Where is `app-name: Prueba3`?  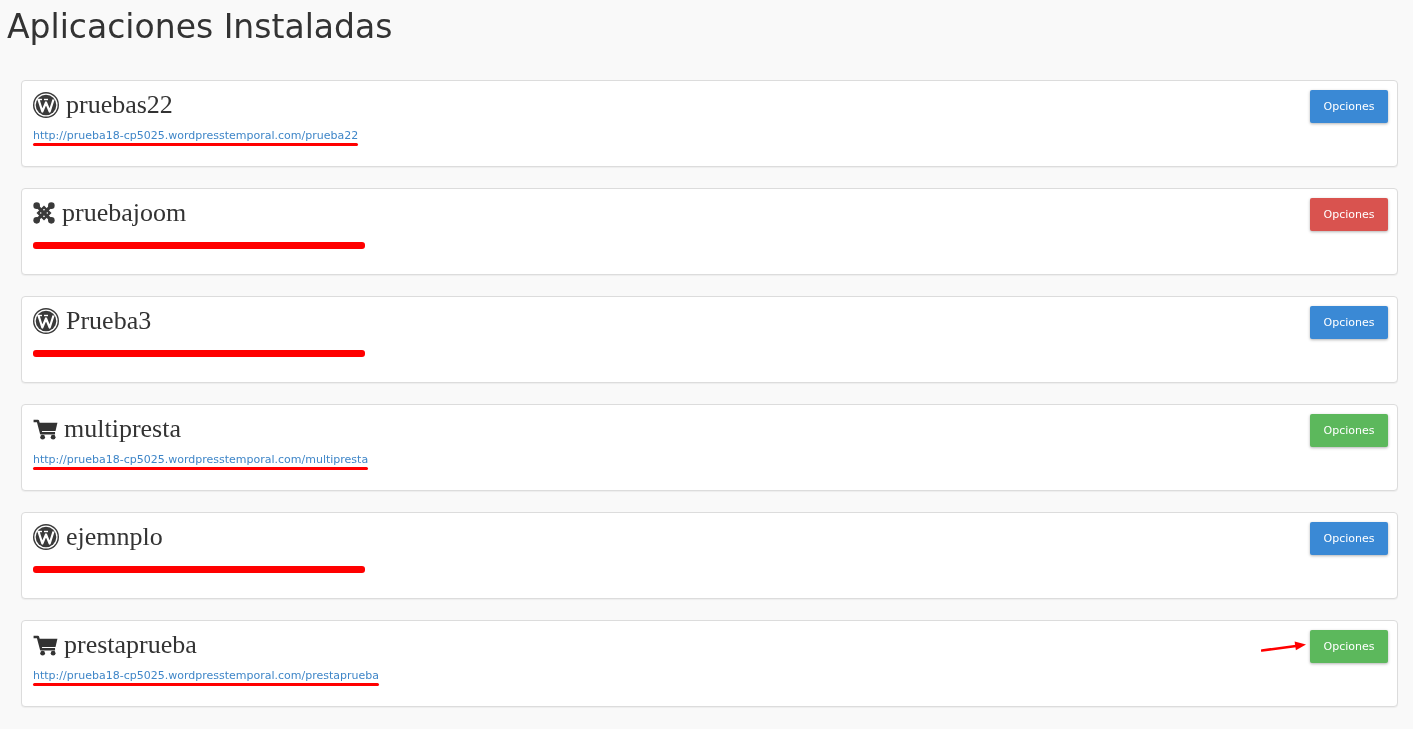
app-name: Prueba3 is located at coordinates (109, 321).